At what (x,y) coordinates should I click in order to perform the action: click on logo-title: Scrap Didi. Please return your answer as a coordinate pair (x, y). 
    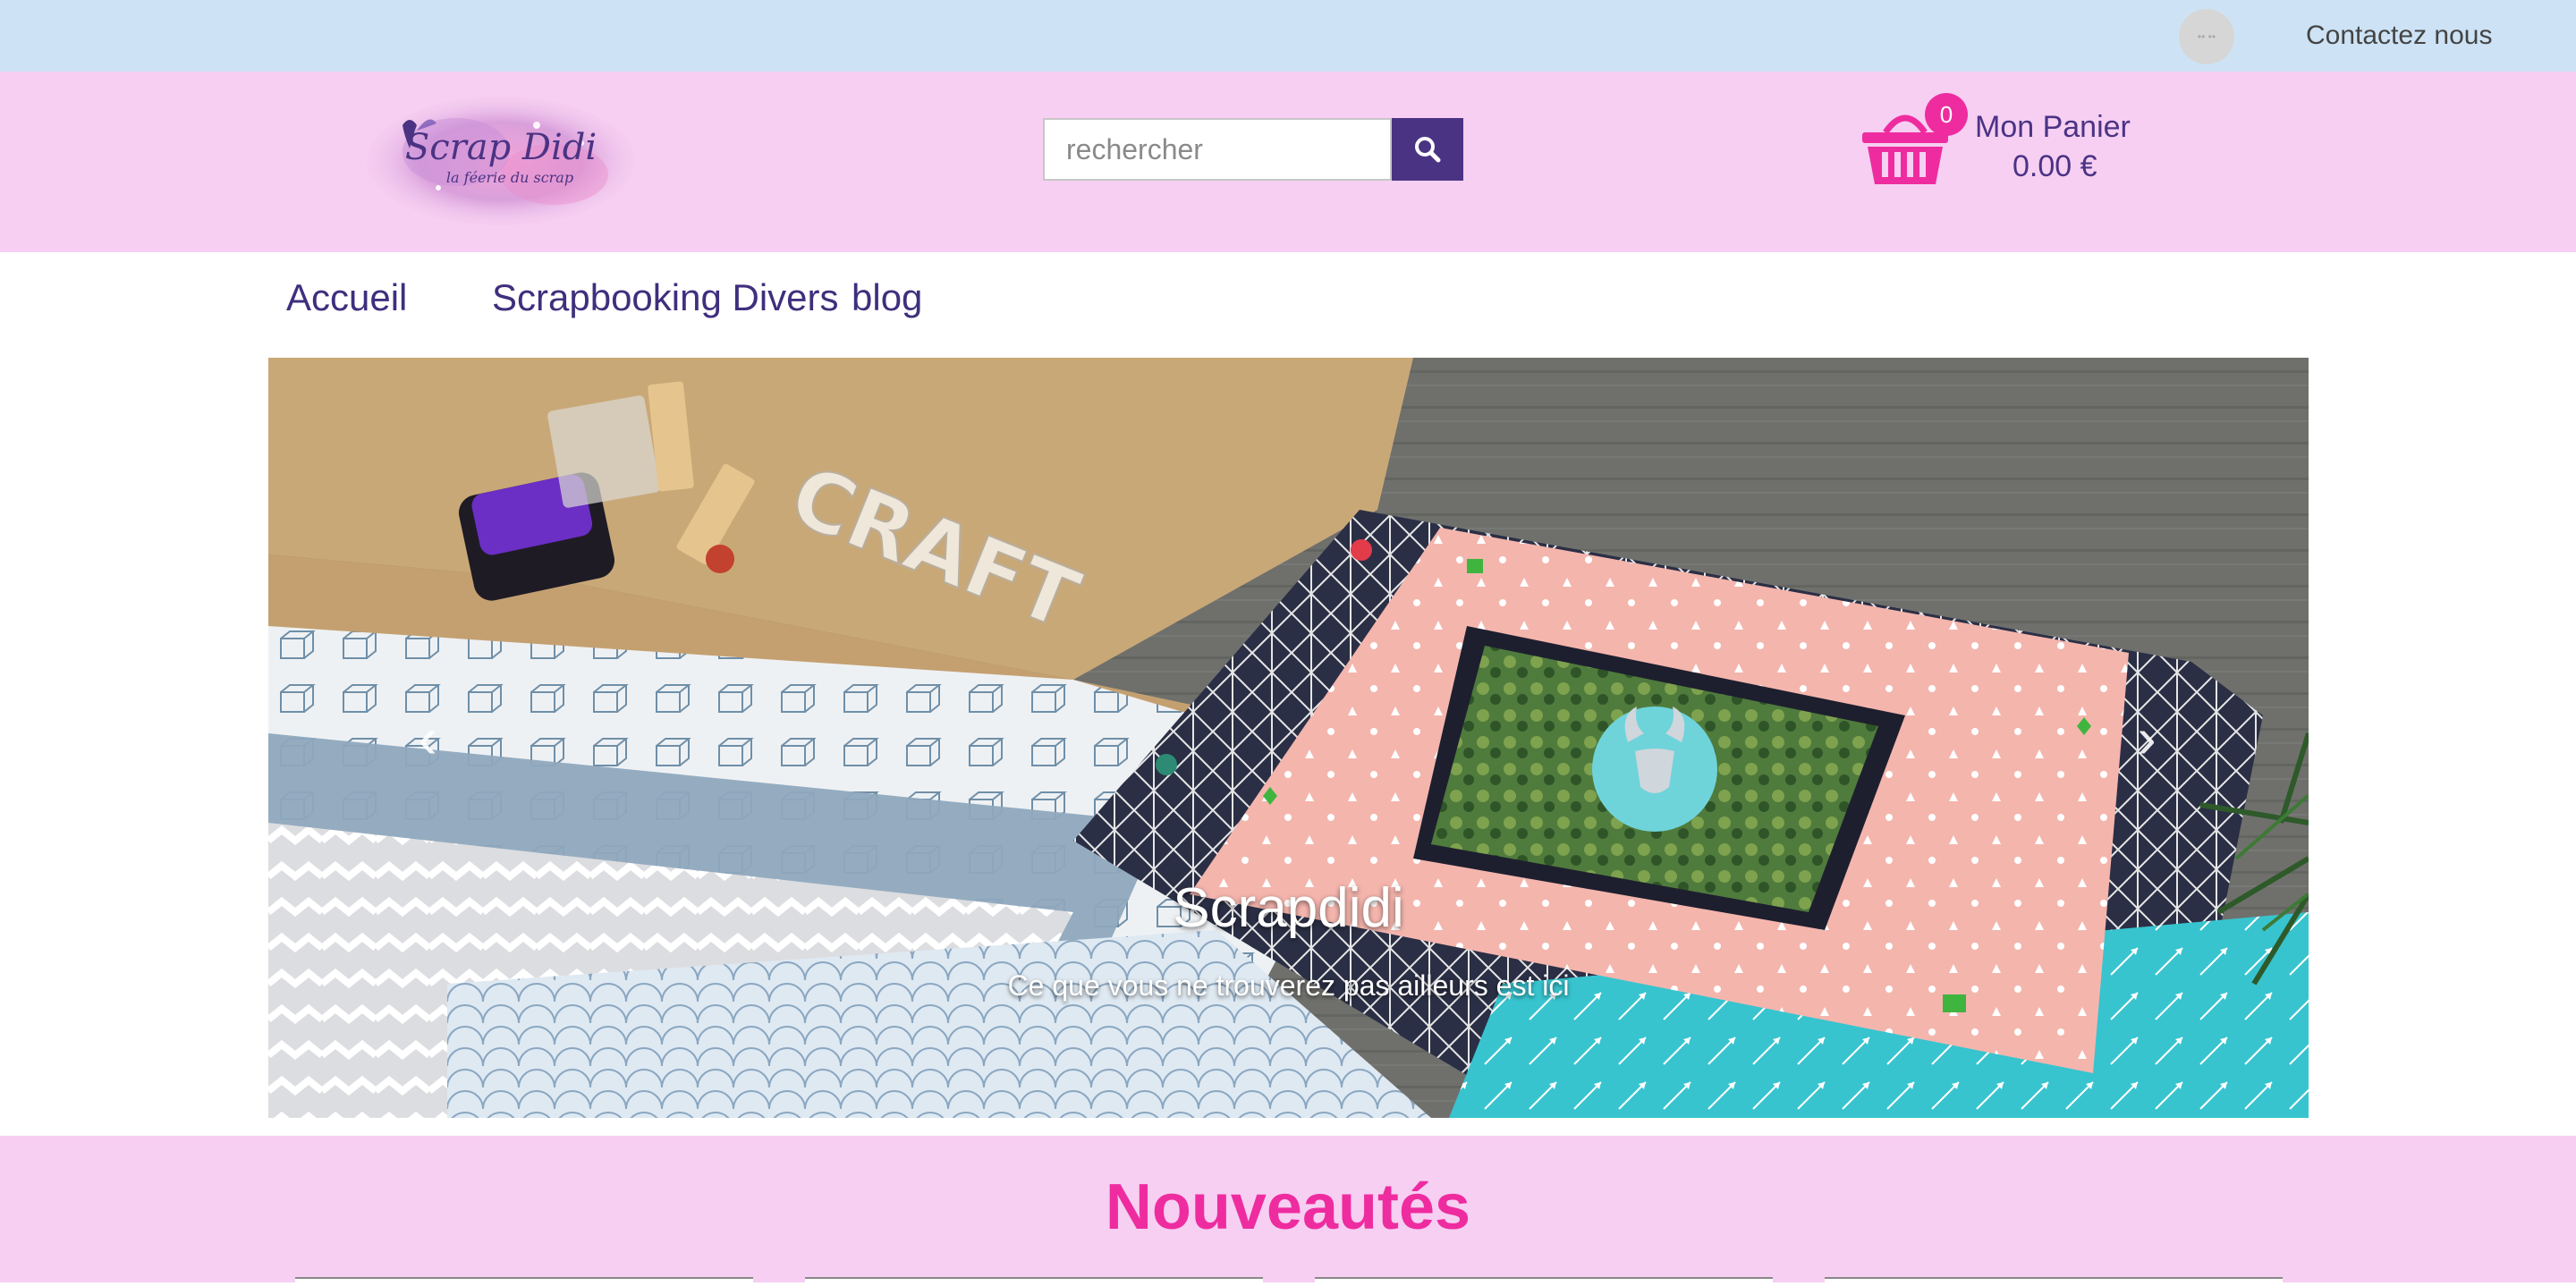
    Looking at the image, I should click on (501, 147).